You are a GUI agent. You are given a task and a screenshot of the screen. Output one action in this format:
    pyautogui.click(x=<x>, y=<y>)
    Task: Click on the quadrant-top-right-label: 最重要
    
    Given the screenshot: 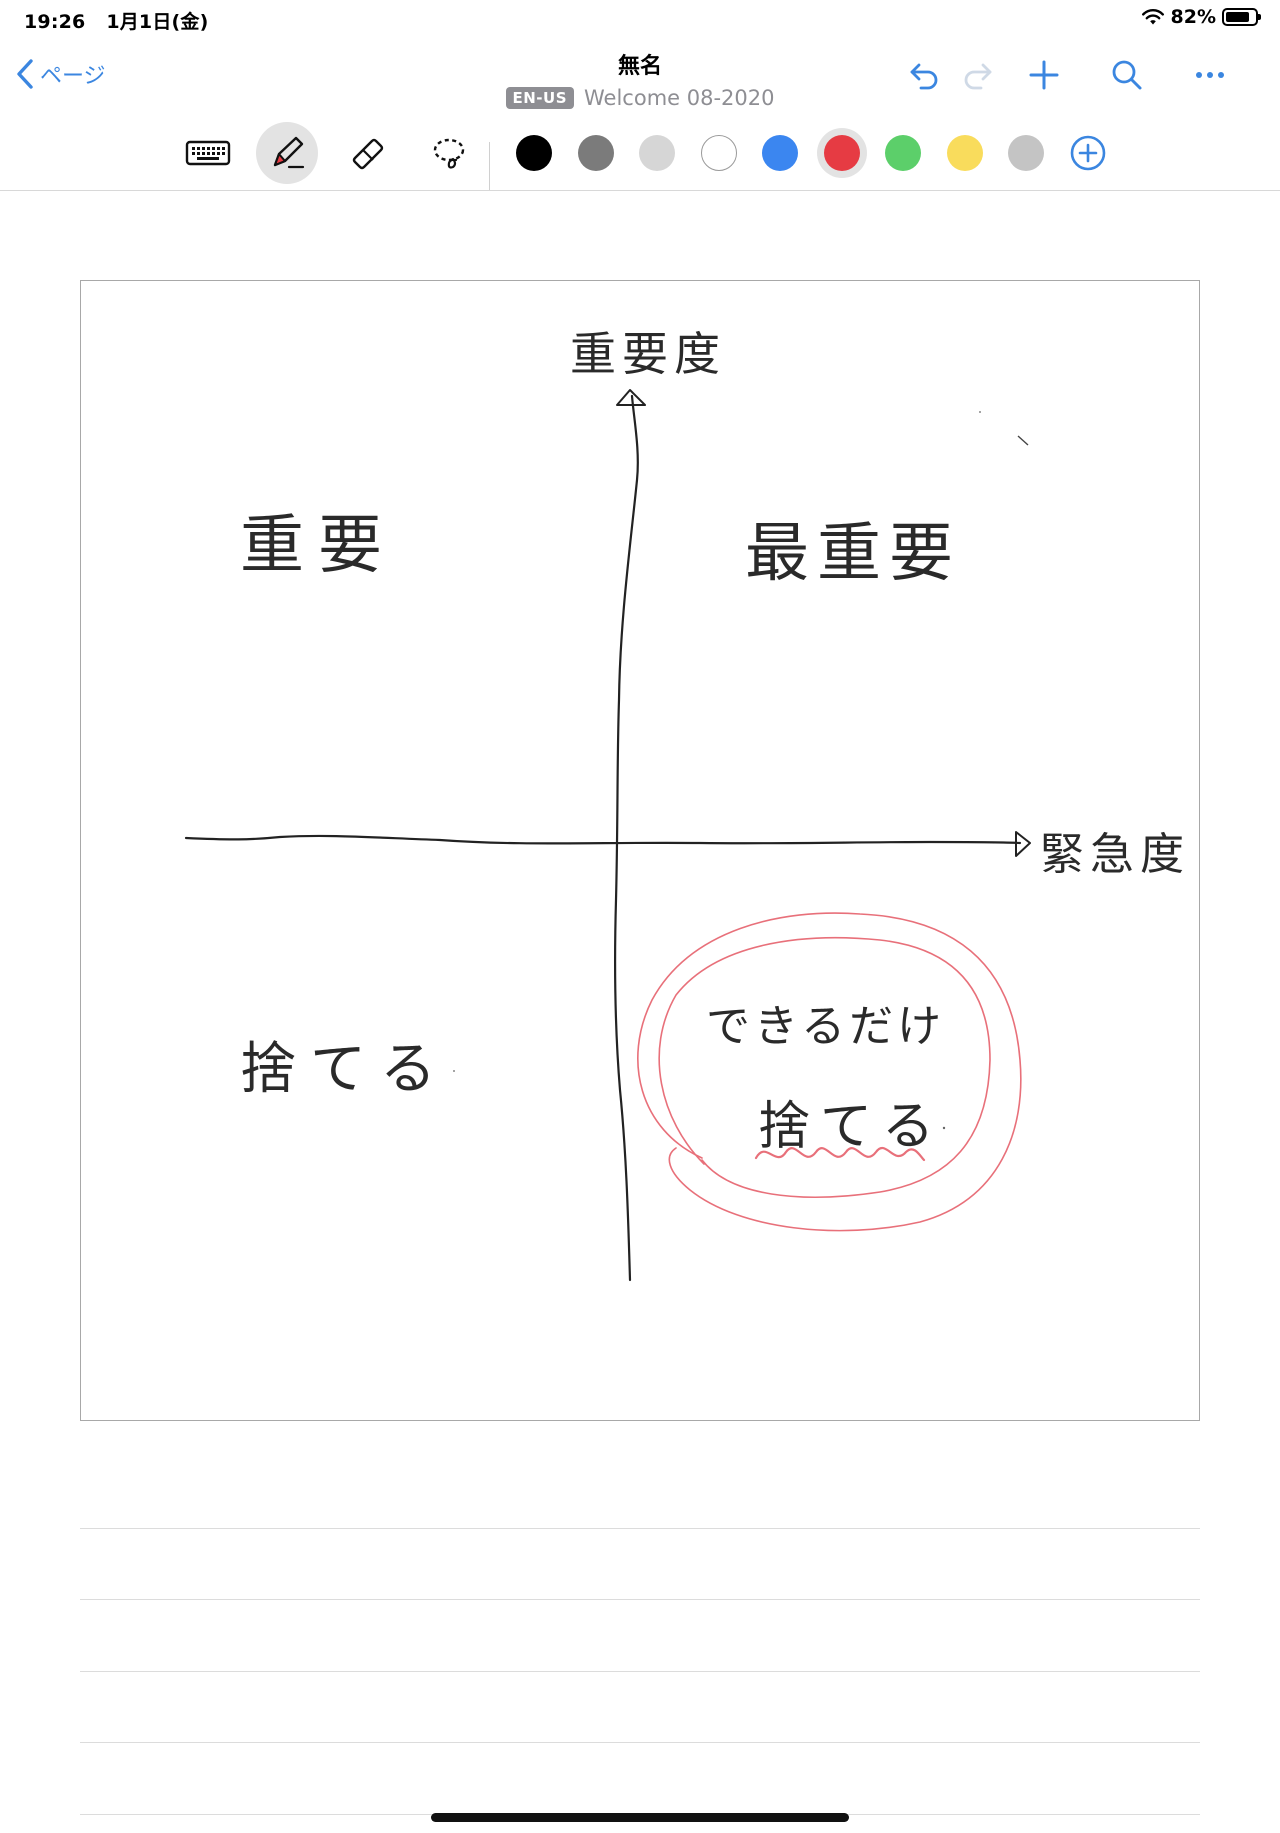 What is the action you would take?
    pyautogui.click(x=853, y=554)
    